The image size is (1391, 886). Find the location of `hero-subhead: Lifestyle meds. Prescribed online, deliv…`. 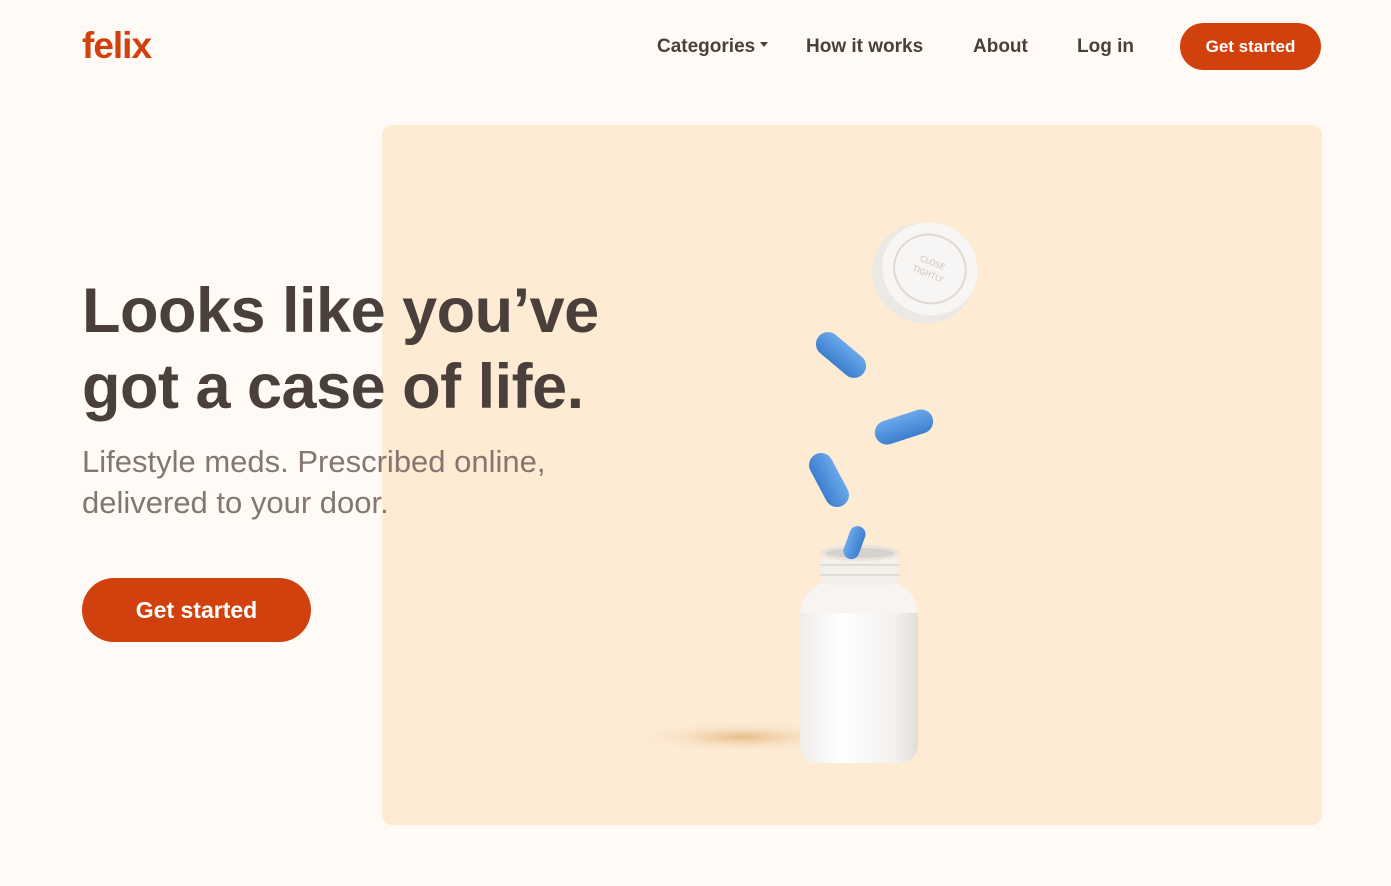

hero-subhead: Lifestyle meds. Prescribed online, deliv… is located at coordinates (342, 482).